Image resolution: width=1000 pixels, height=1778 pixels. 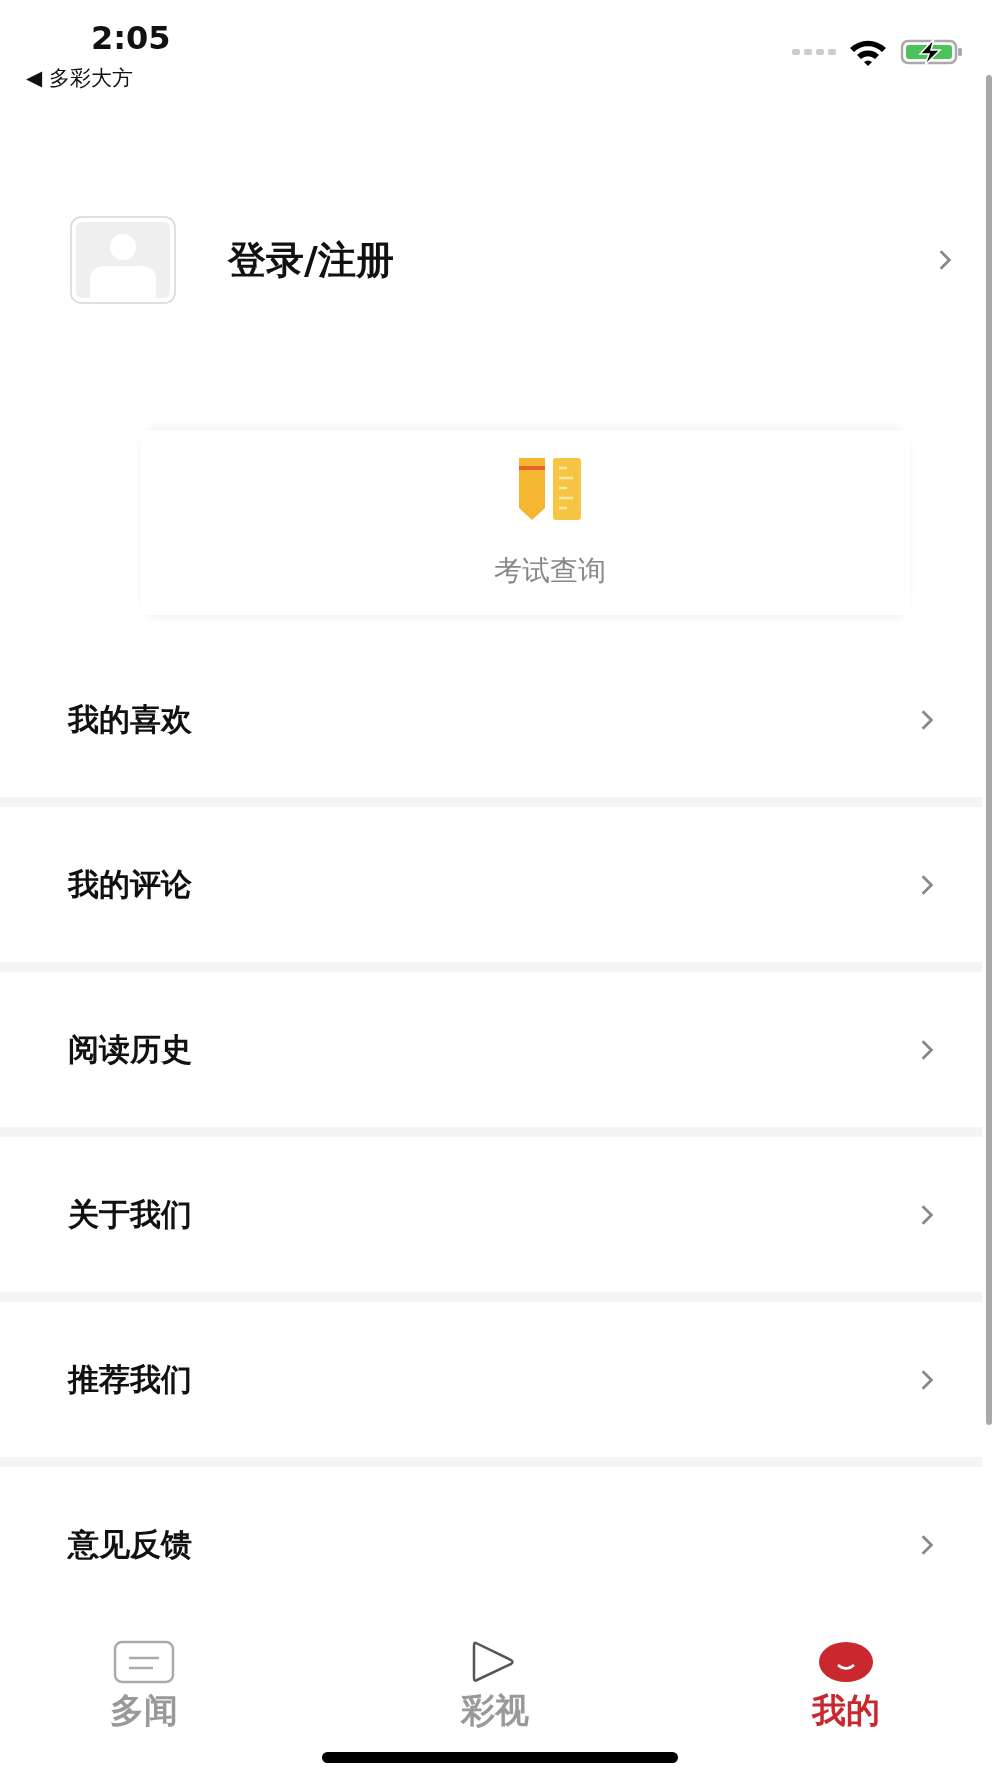 I want to click on document-icon, so click(x=144, y=1662).